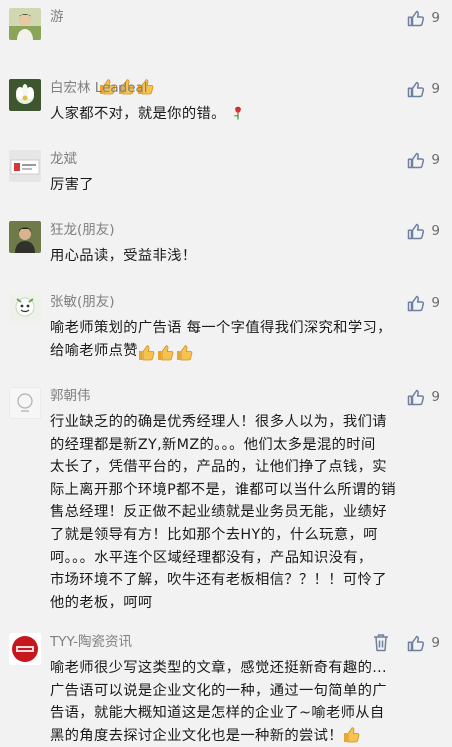 This screenshot has height=747, width=452. What do you see at coordinates (226, 174) in the screenshot?
I see `comment-item: 龙斌 9 厉害了` at bounding box center [226, 174].